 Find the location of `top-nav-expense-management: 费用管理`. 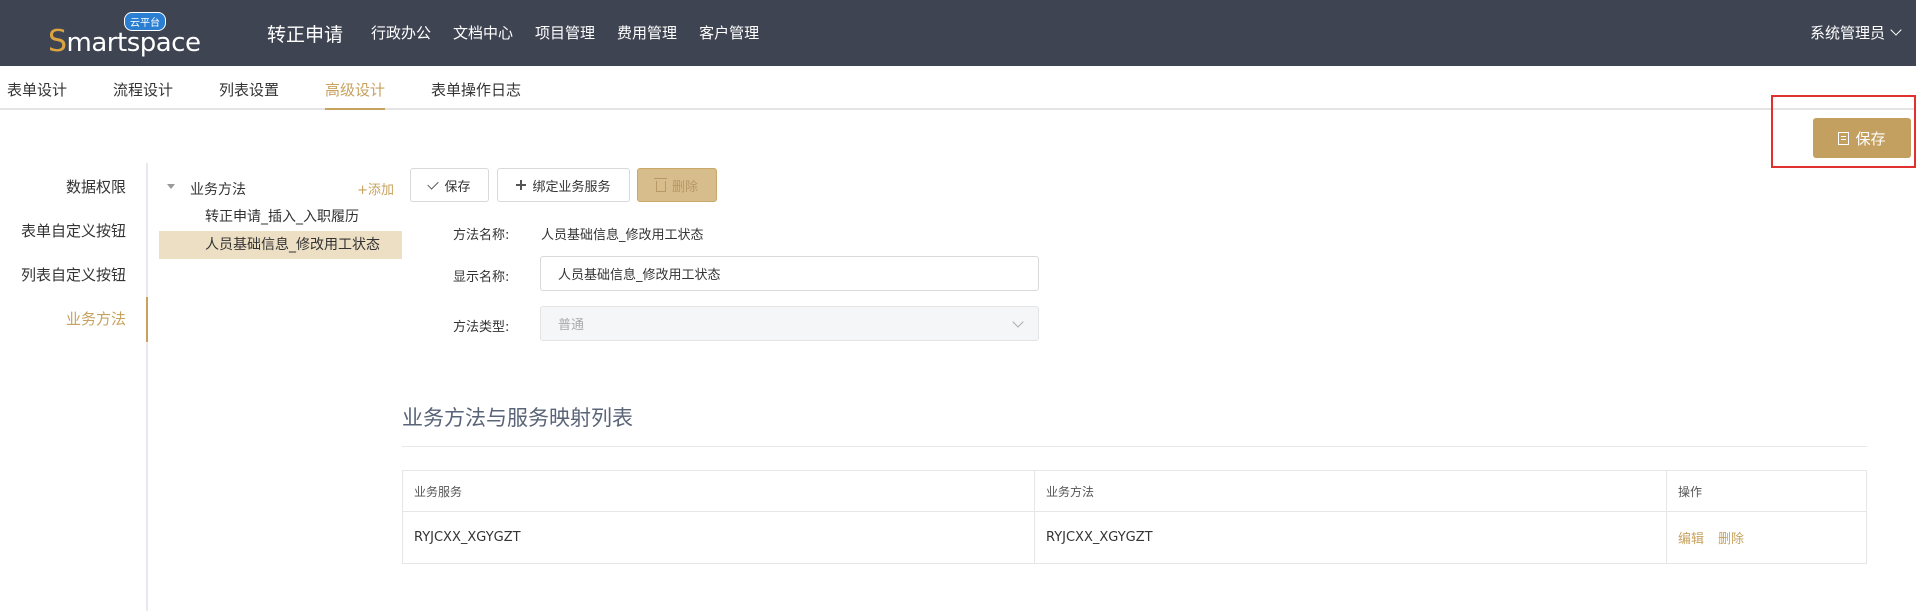

top-nav-expense-management: 费用管理 is located at coordinates (647, 32).